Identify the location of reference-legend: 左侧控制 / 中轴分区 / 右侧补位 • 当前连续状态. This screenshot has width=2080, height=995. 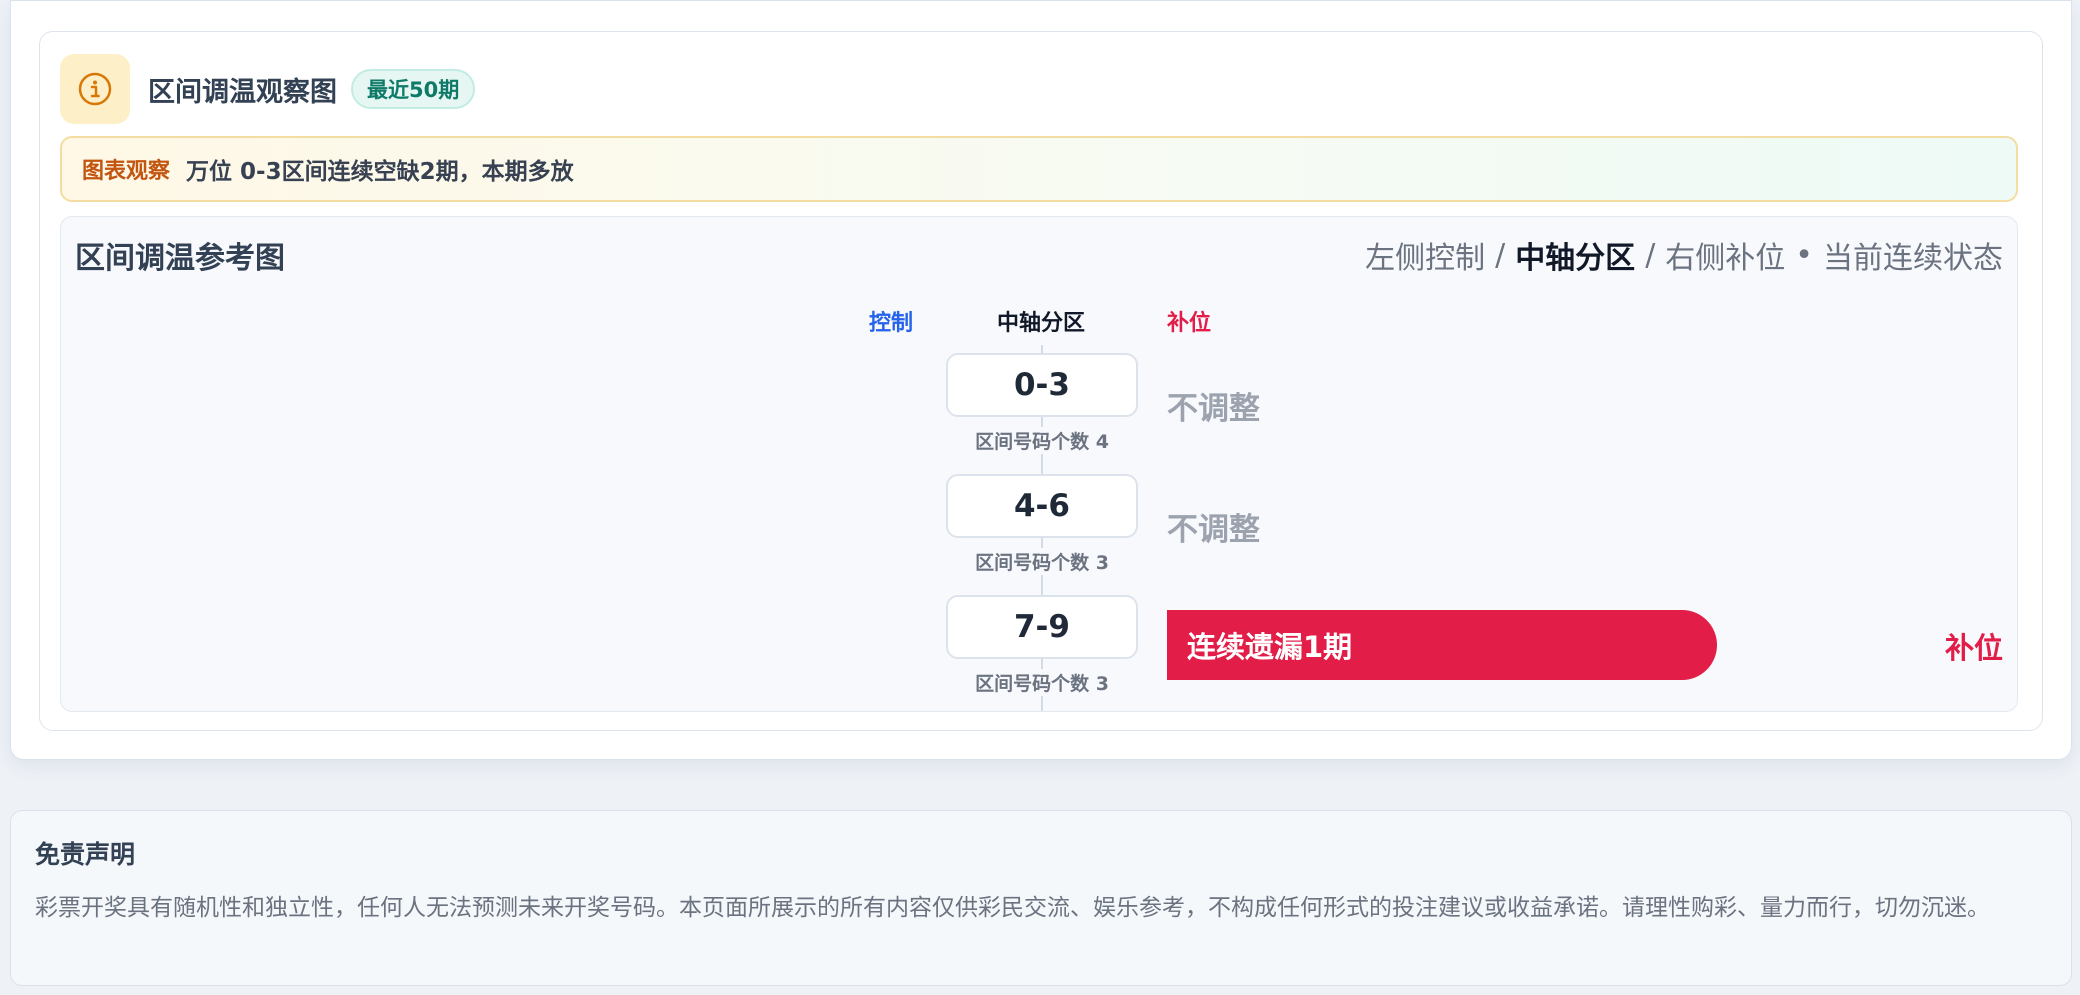
(1684, 255).